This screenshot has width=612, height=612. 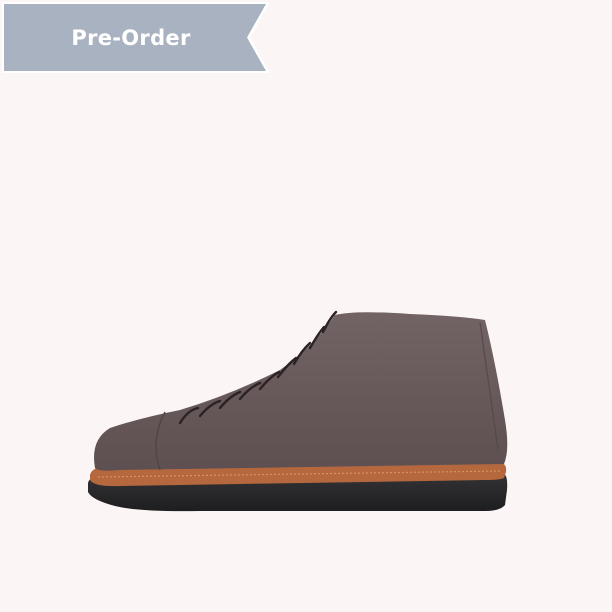 What do you see at coordinates (131, 37) in the screenshot?
I see `badge-label: Pre-Order` at bounding box center [131, 37].